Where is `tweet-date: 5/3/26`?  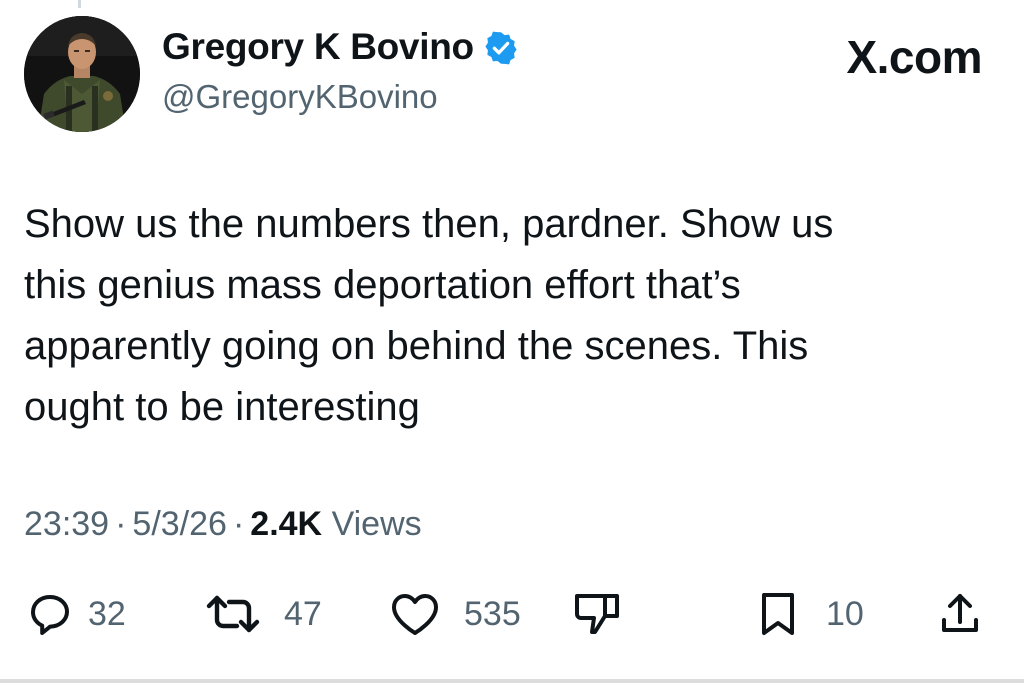 tweet-date: 5/3/26 is located at coordinates (179, 524).